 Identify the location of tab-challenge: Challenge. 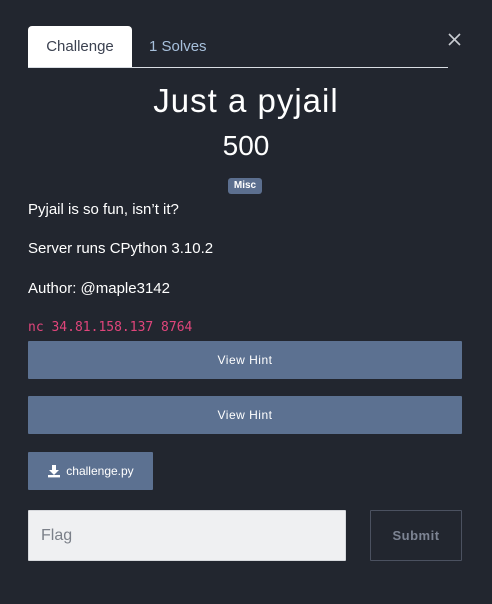
(80, 46).